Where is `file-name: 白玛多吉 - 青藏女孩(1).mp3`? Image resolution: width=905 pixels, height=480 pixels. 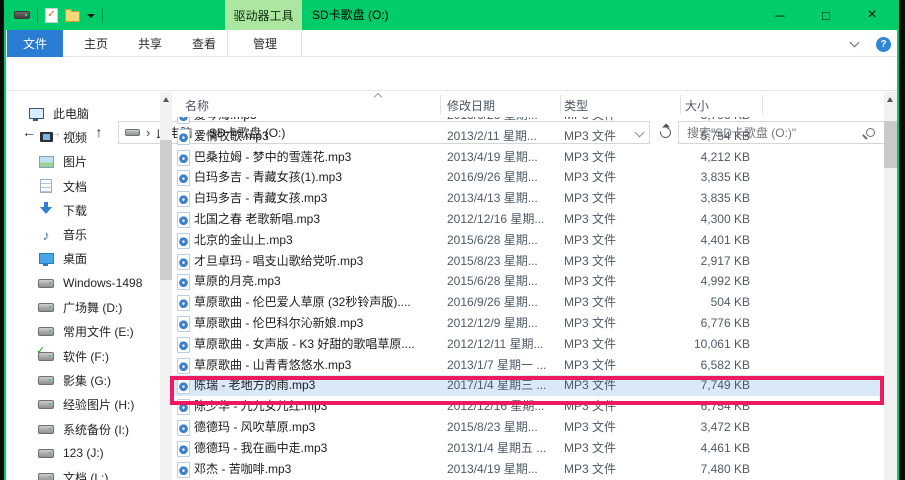 file-name: 白玛多吉 - 青藏女孩(1).mp3 is located at coordinates (268, 177).